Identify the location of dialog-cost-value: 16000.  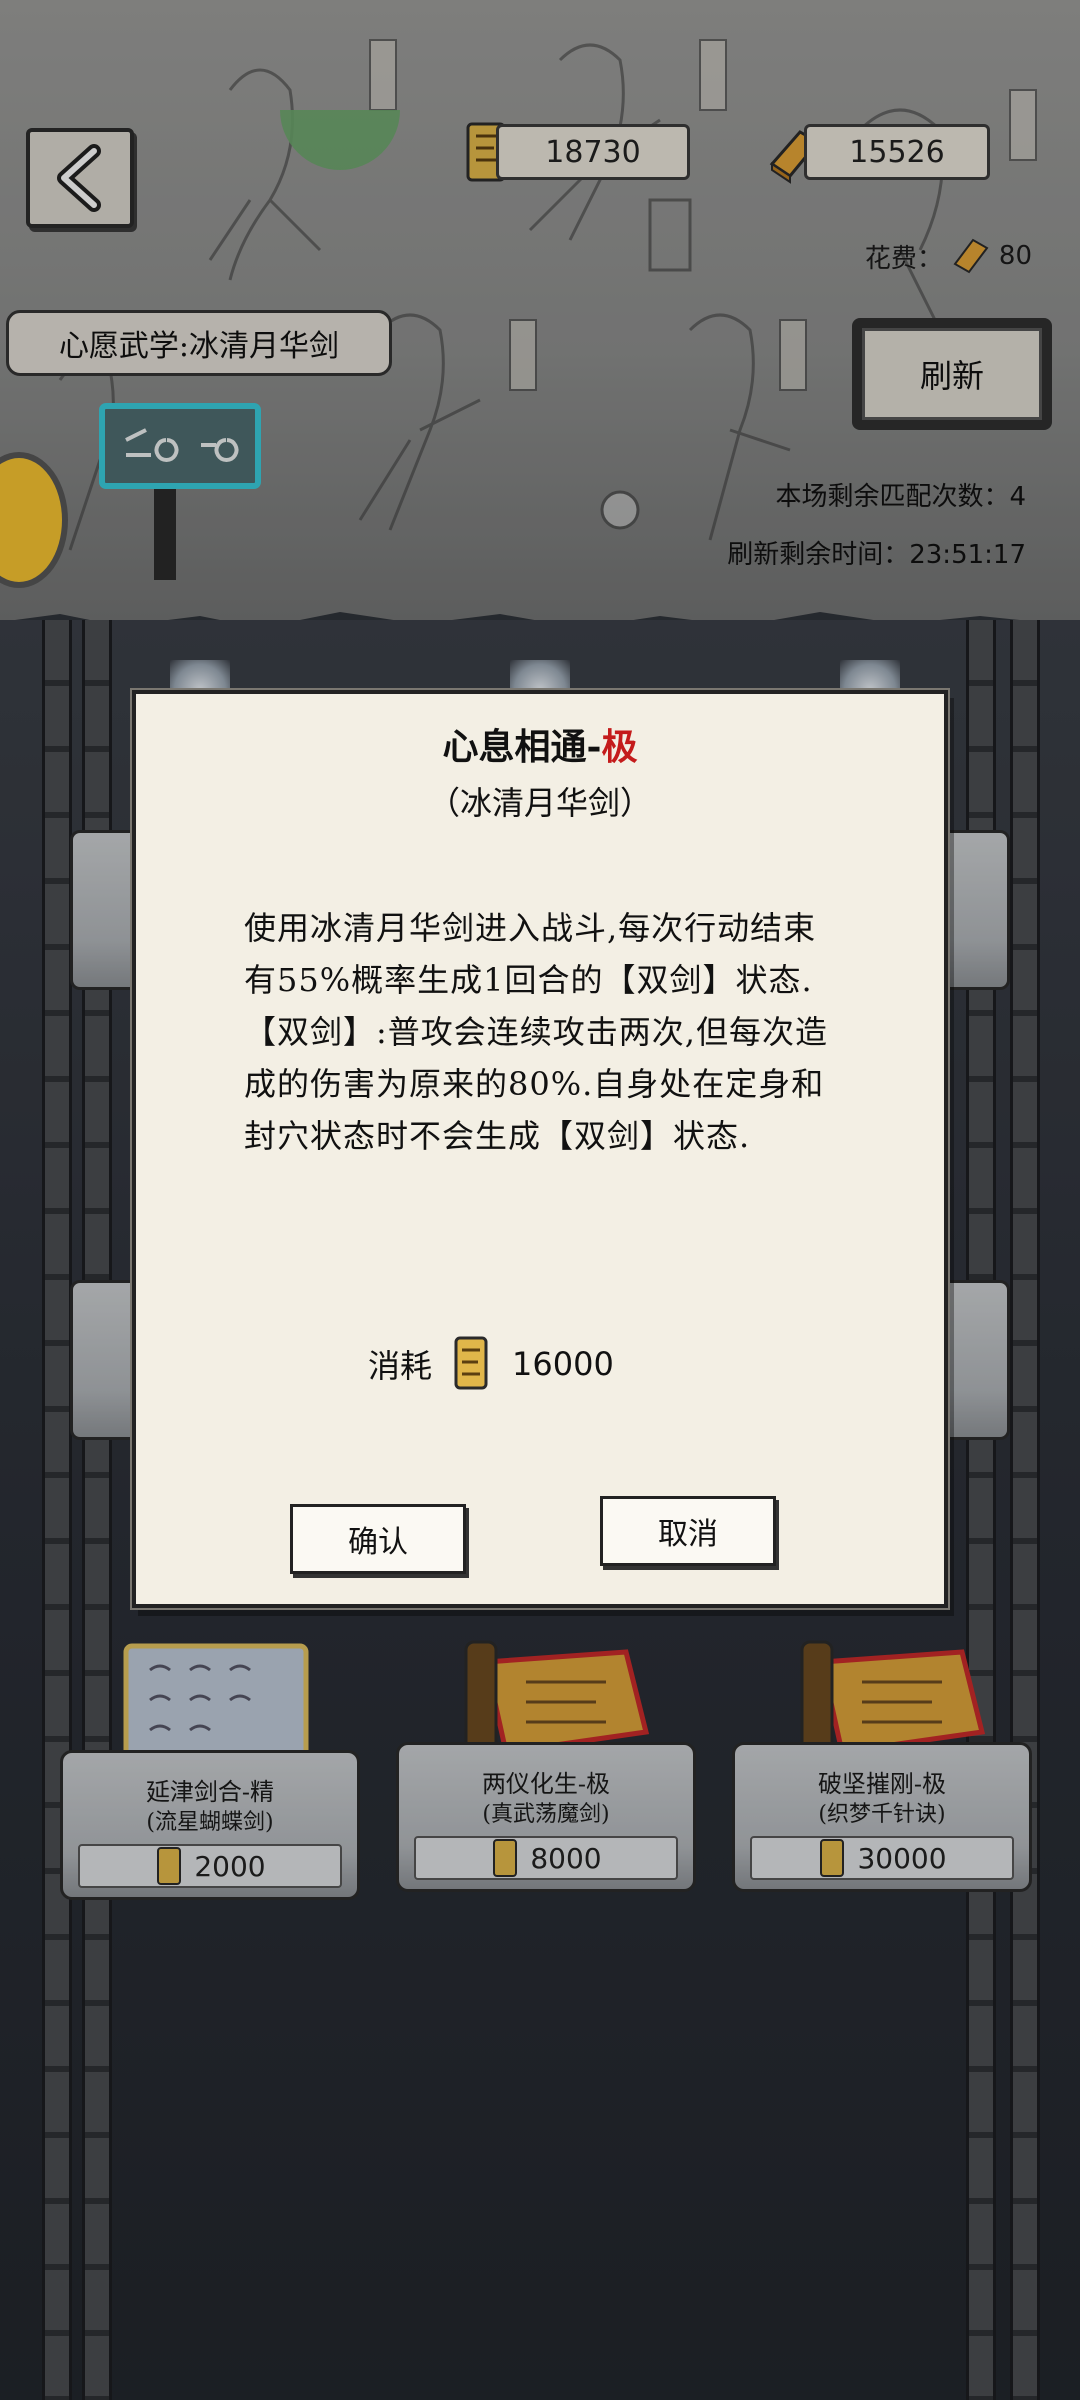
(563, 1364).